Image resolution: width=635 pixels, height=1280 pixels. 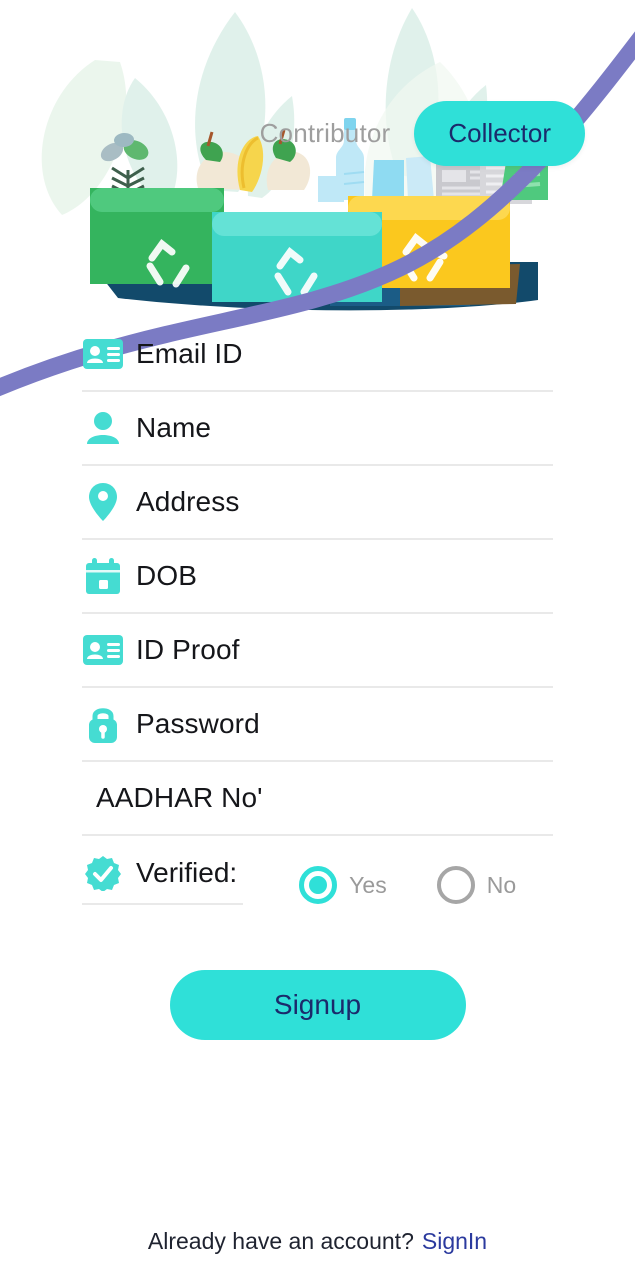 I want to click on email-field: Email ID, so click(x=317, y=355).